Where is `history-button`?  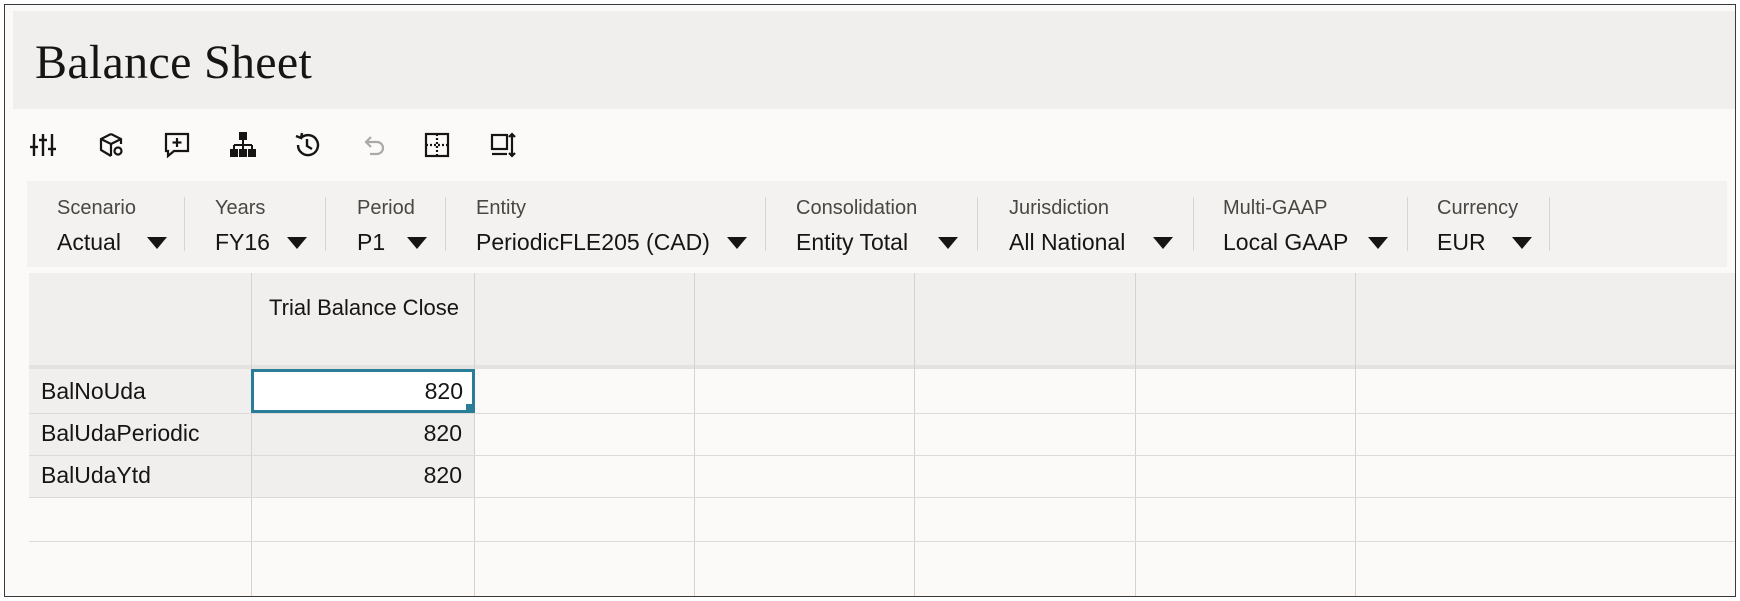 history-button is located at coordinates (307, 145).